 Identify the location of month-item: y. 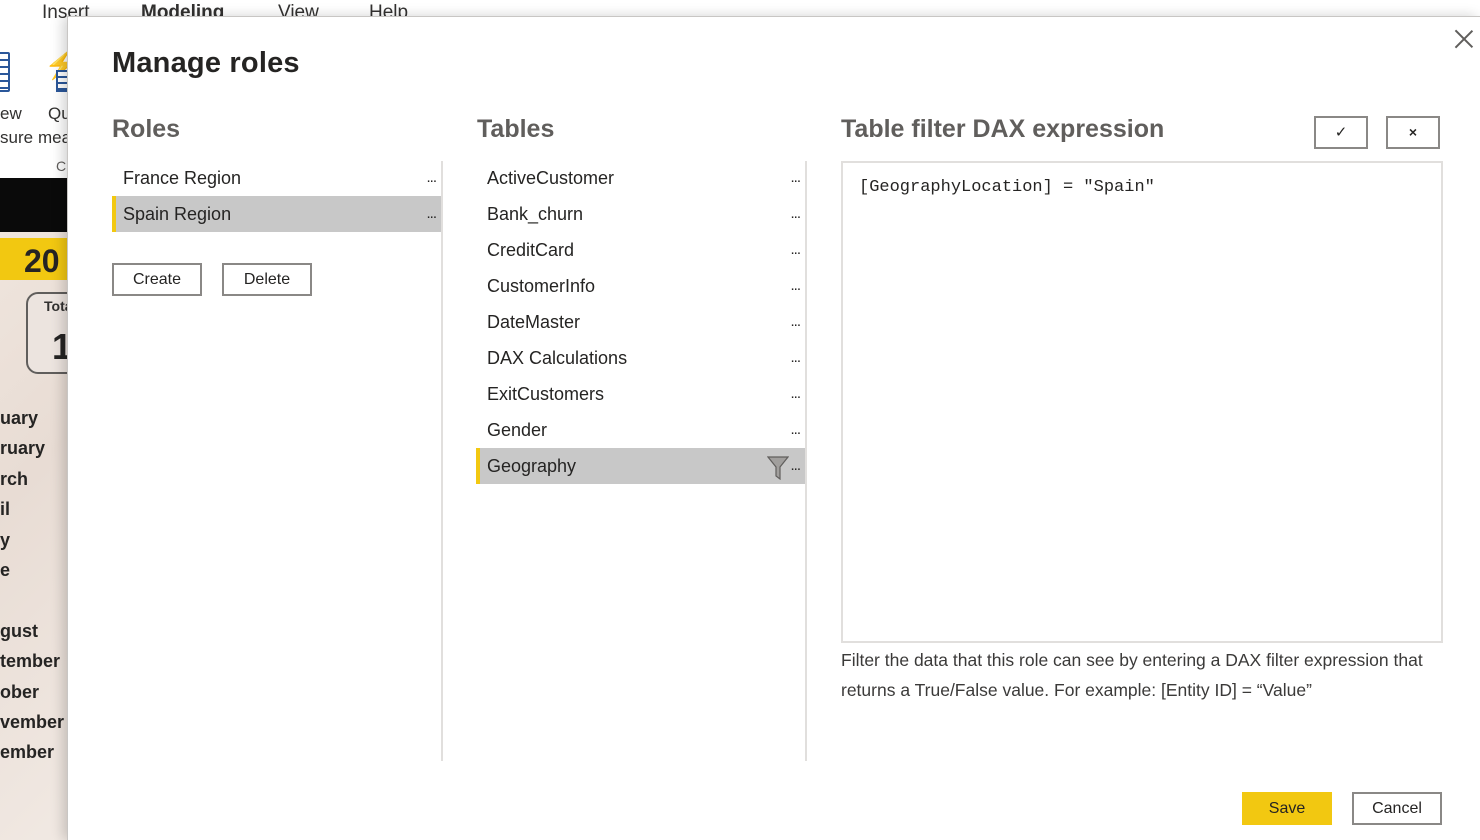
(35, 540).